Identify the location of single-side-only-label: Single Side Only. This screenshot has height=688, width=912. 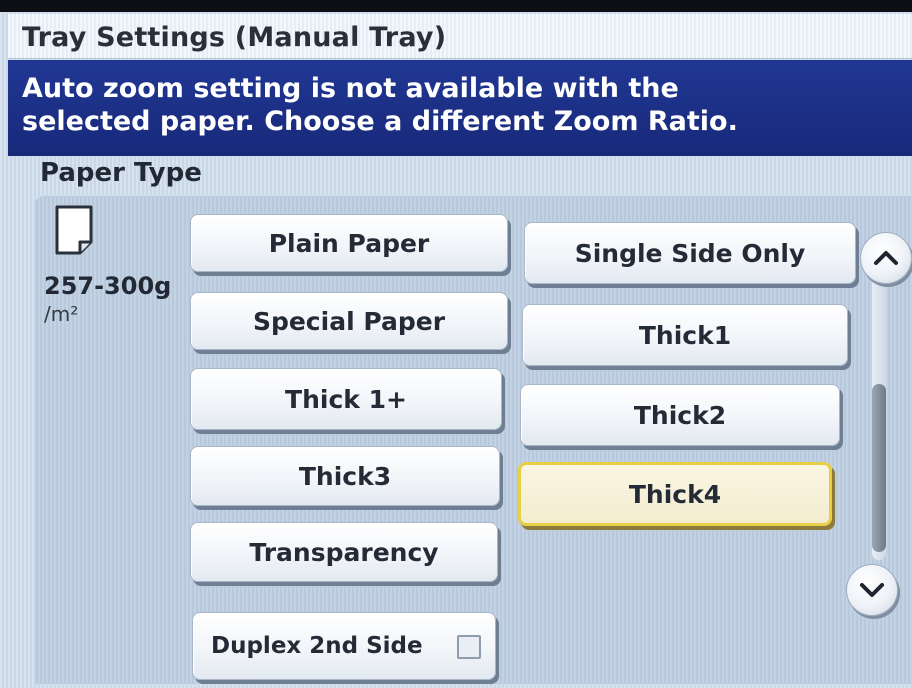
(690, 253).